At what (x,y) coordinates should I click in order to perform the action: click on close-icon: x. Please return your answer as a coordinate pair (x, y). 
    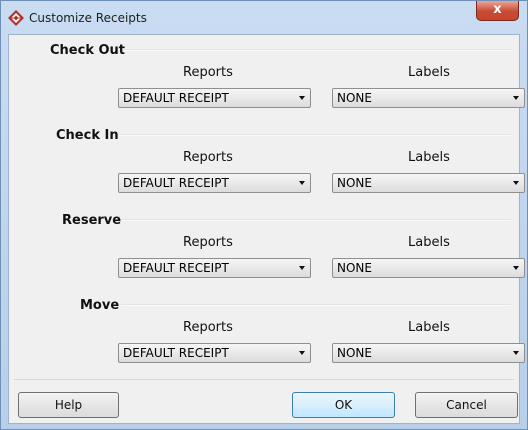
    Looking at the image, I should click on (497, 9).